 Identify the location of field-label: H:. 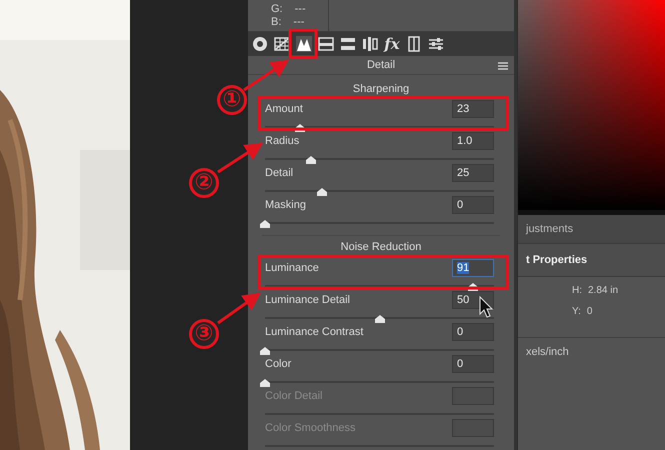
(577, 290).